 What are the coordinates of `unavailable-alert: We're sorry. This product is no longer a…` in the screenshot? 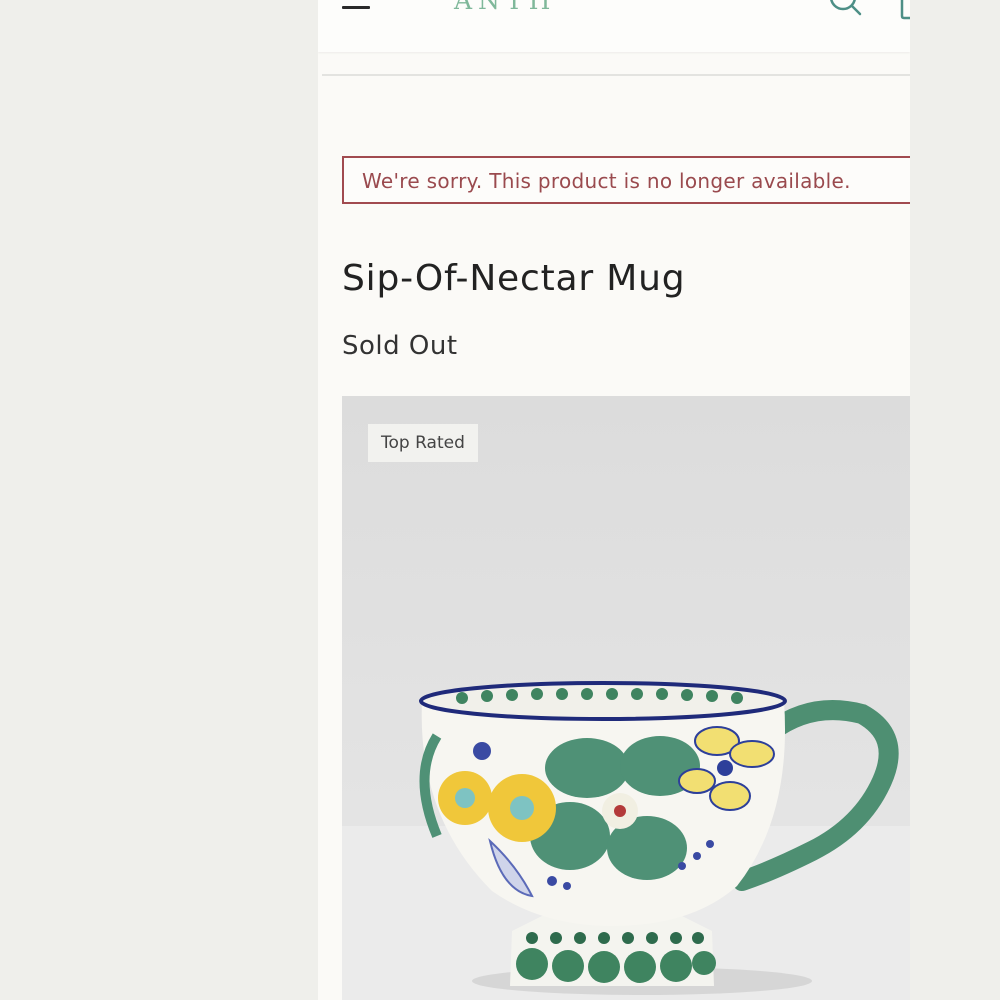 It's located at (626, 180).